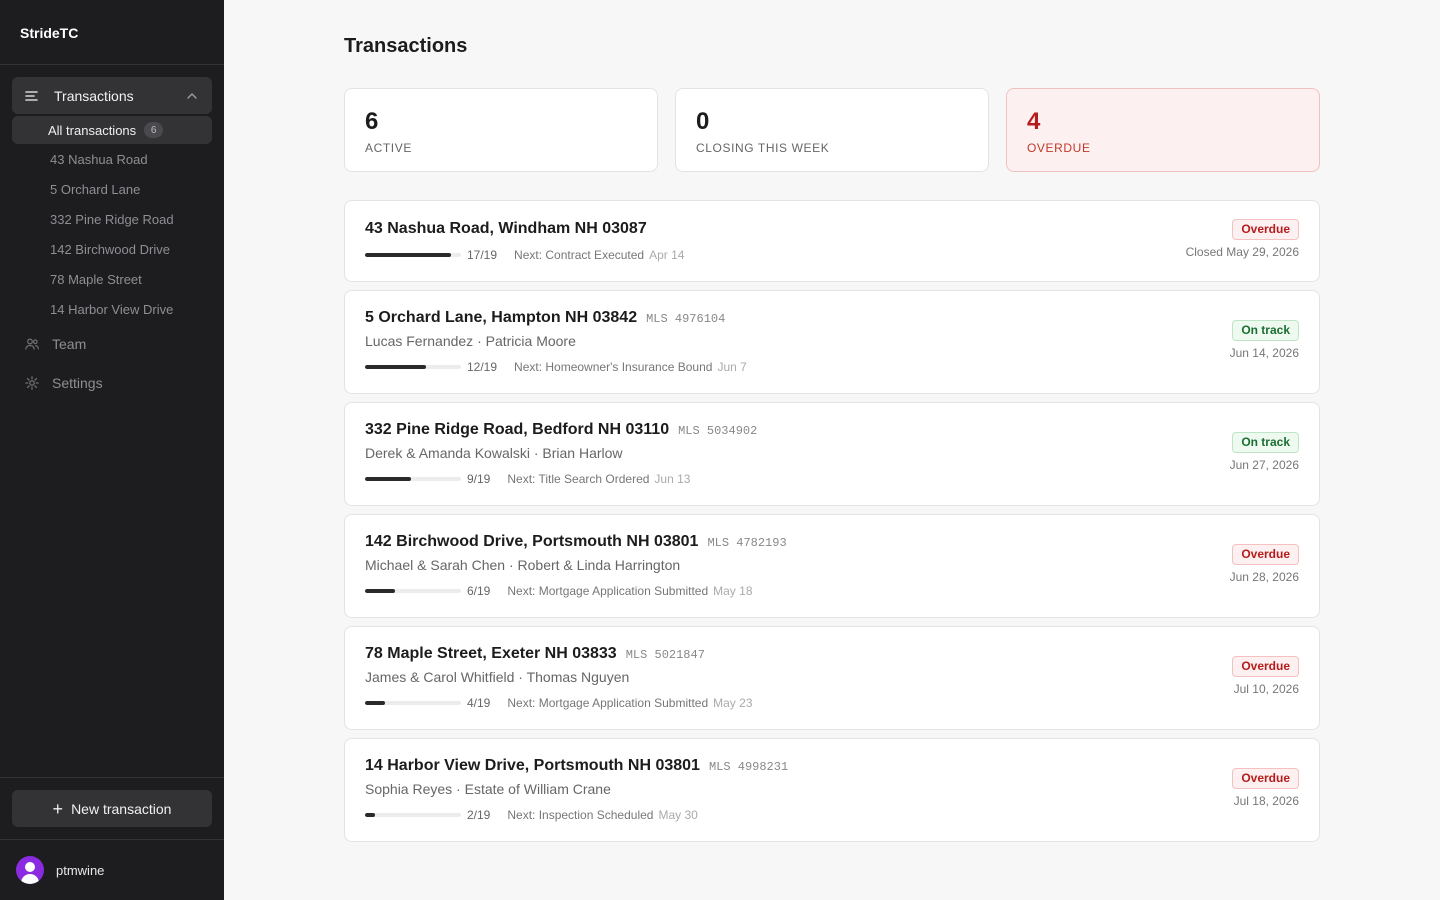  I want to click on stat-label: CLOSING THIS WEEK, so click(763, 148).